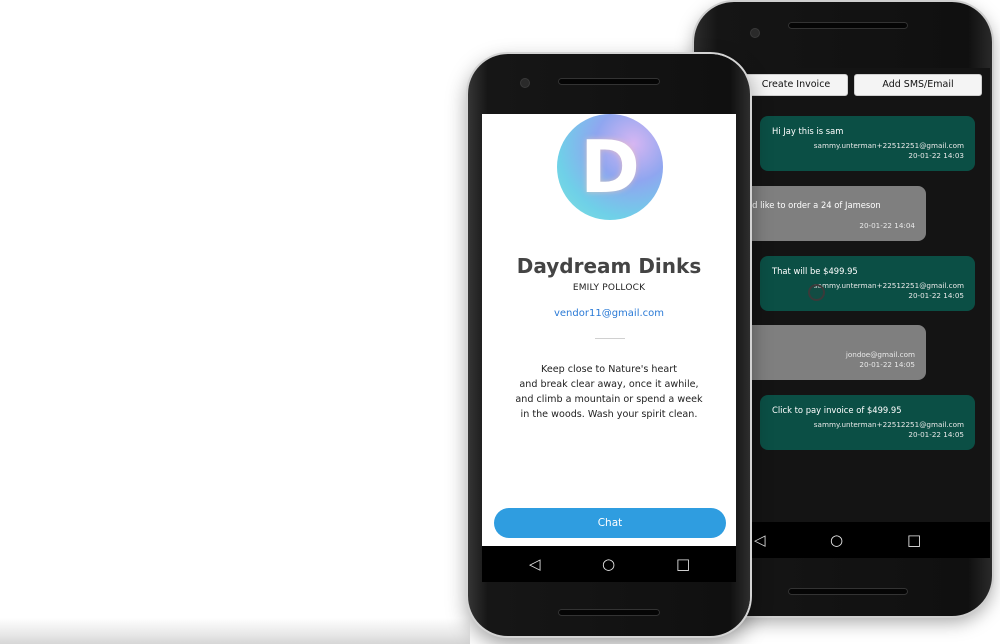 The height and width of the screenshot is (644, 1000). I want to click on message-meta: 20-01-22 14:04, so click(887, 226).